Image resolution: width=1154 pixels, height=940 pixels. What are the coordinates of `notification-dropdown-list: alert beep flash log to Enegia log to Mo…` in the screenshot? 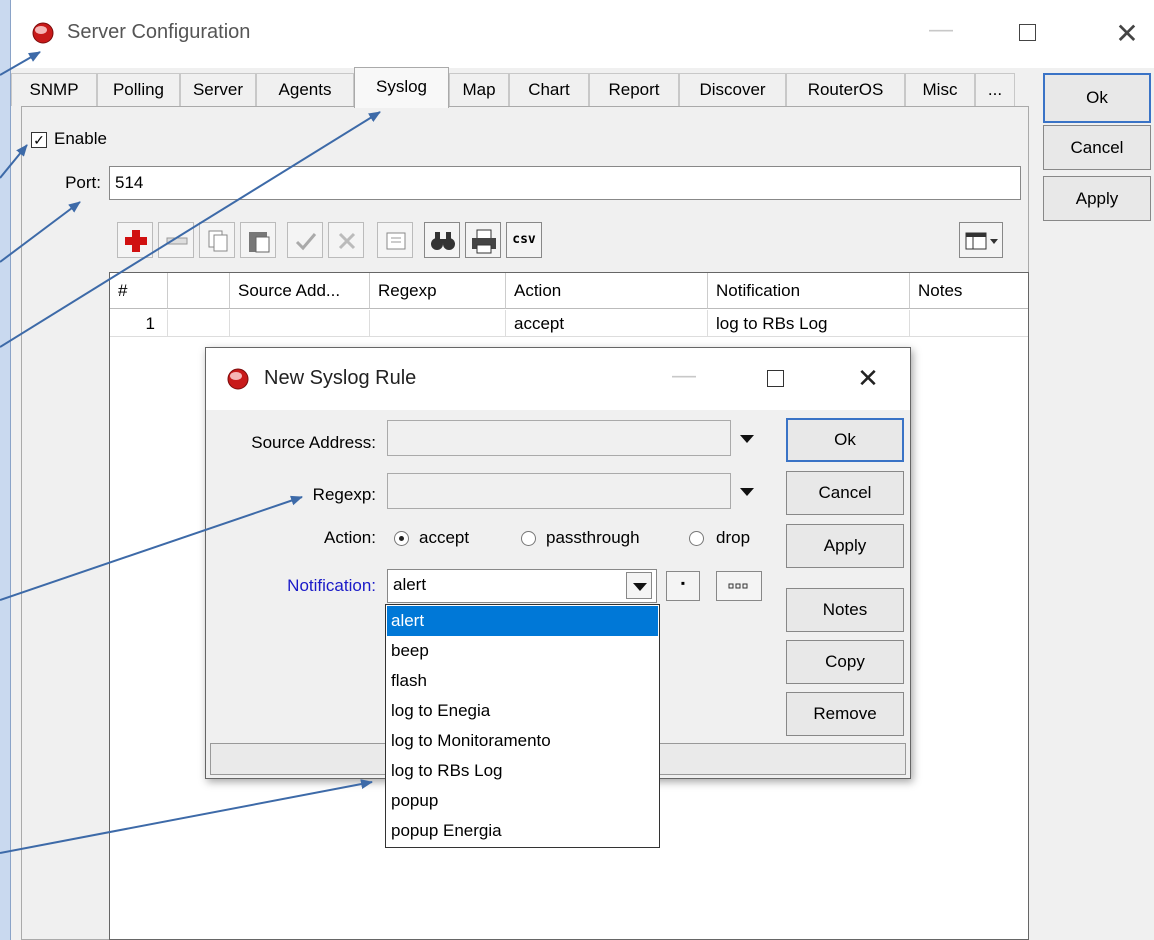 It's located at (522, 726).